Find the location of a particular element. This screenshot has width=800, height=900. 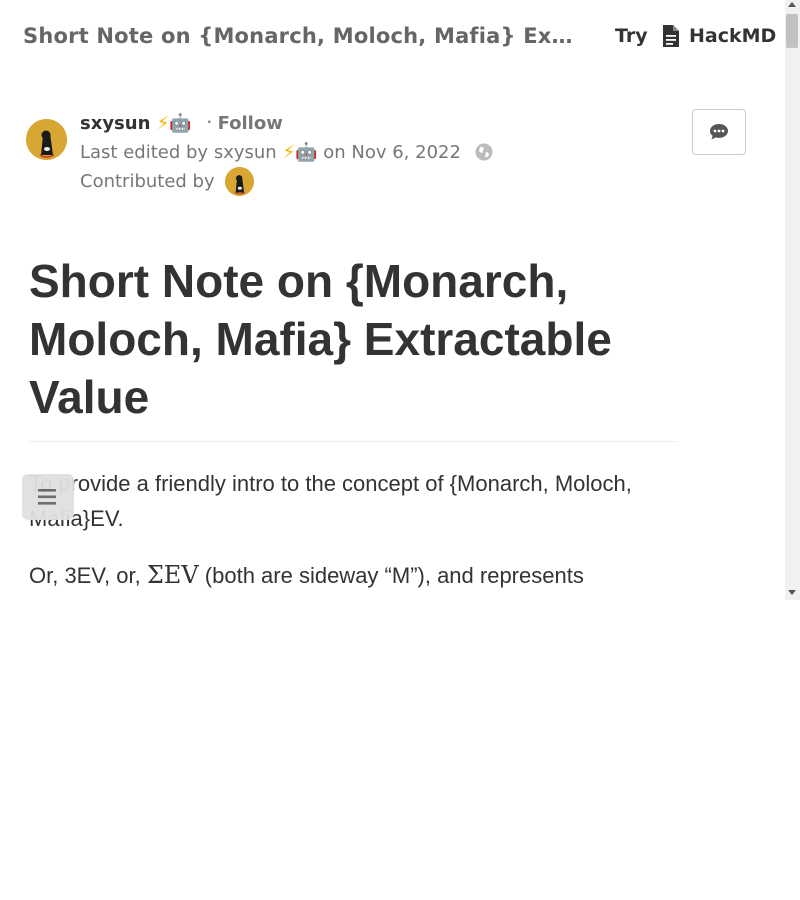

scrollbar-thumb is located at coordinates (792, 31).